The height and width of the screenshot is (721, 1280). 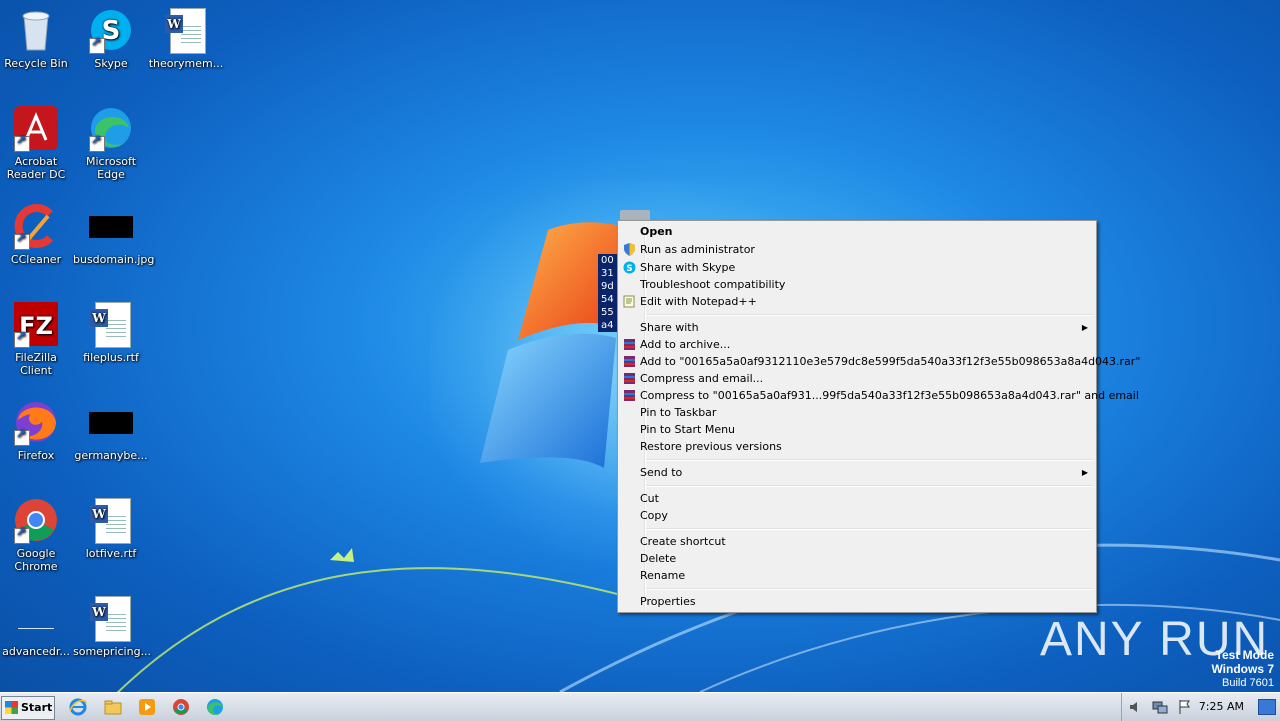 I want to click on menu-item-share-with: Share with ▶, so click(x=857, y=327).